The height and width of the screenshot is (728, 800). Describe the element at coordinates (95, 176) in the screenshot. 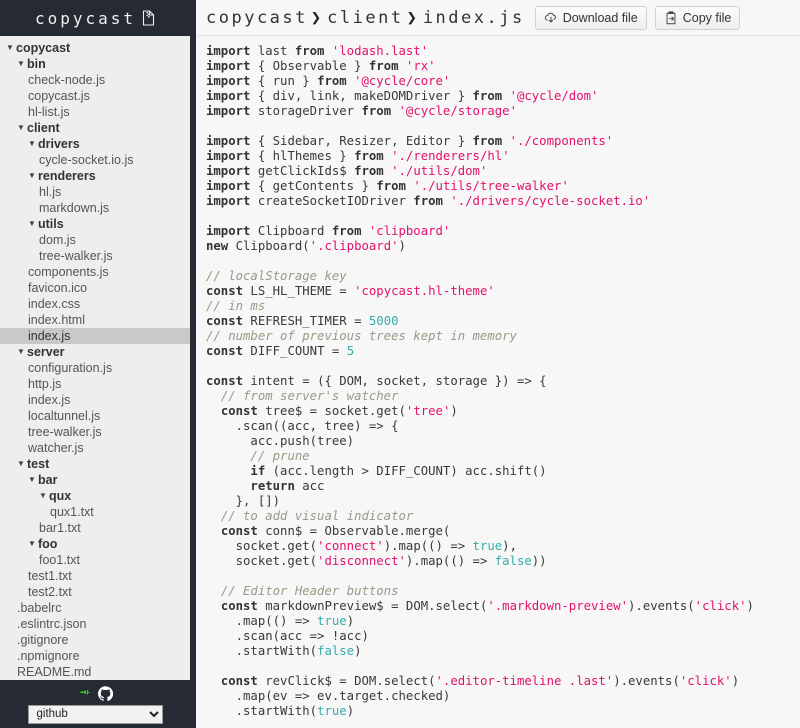

I see `tree-dir-row: ▼ renderers` at that location.